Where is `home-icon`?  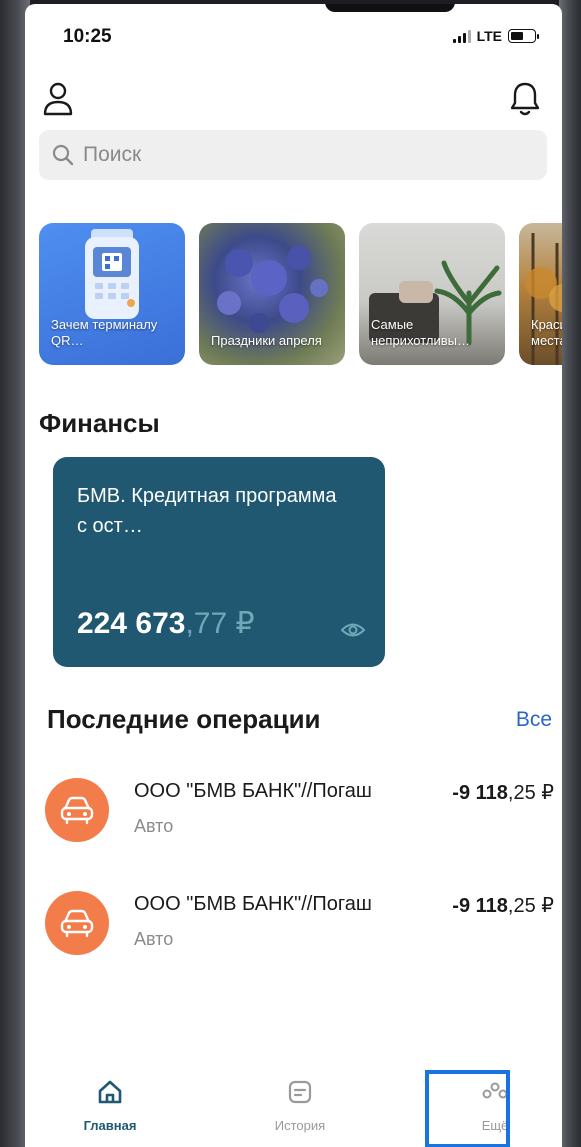 home-icon is located at coordinates (110, 1092).